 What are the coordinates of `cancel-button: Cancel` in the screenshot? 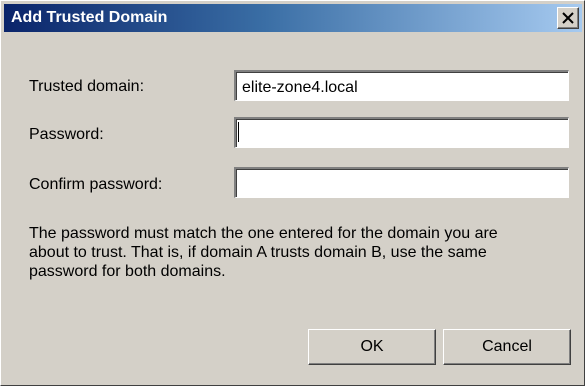 It's located at (507, 347).